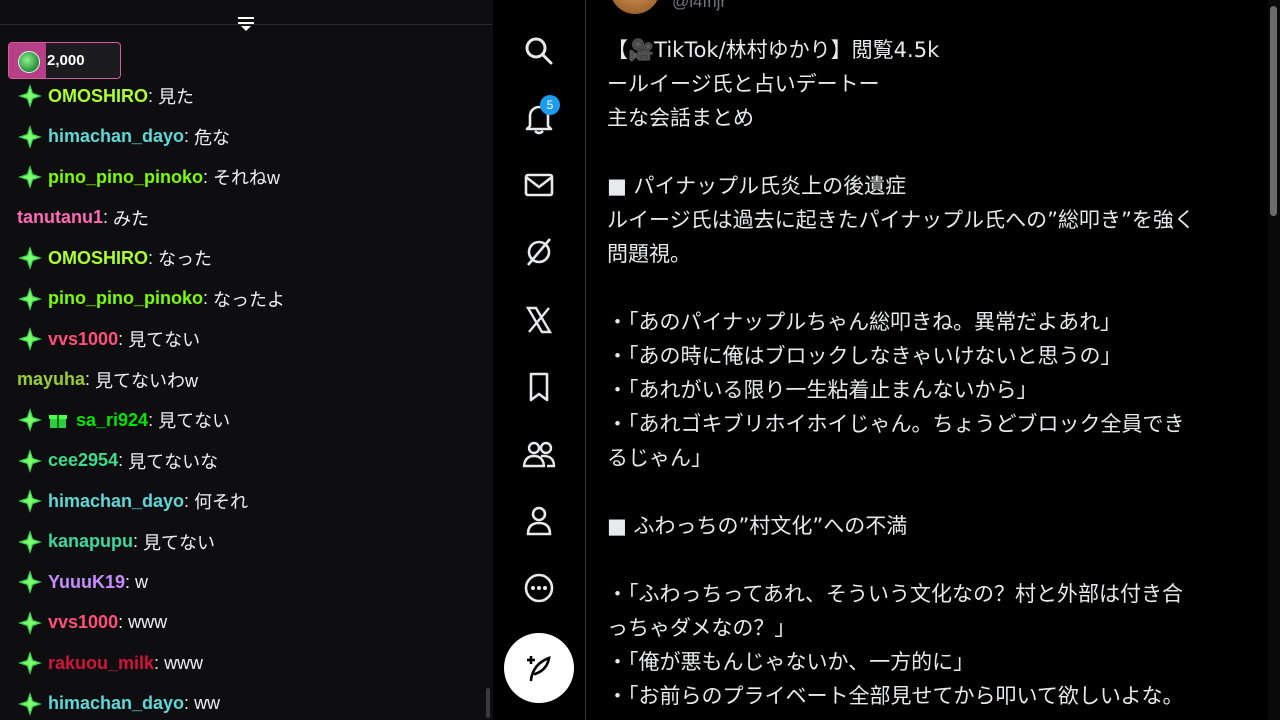  I want to click on notification-count-badge: 5, so click(550, 105).